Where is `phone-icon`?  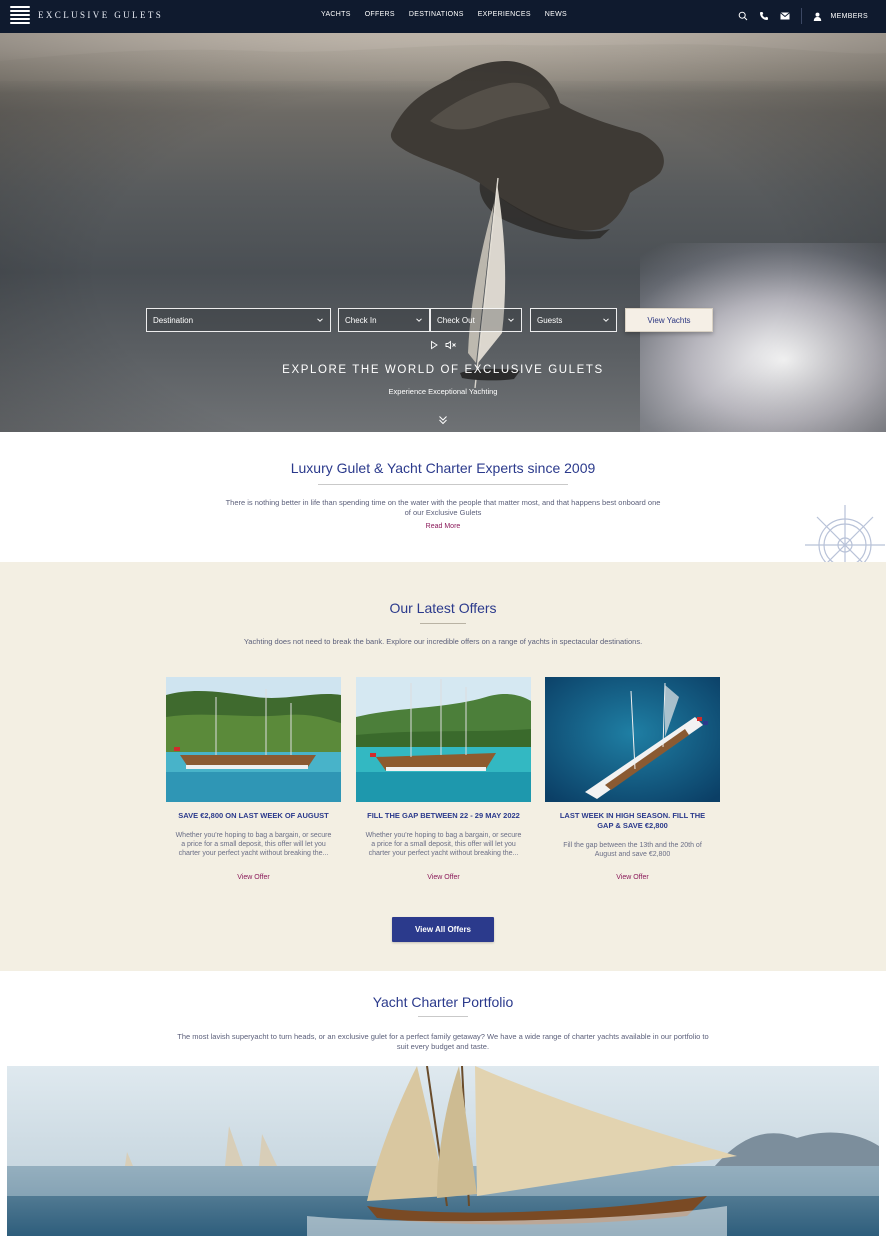
phone-icon is located at coordinates (764, 16).